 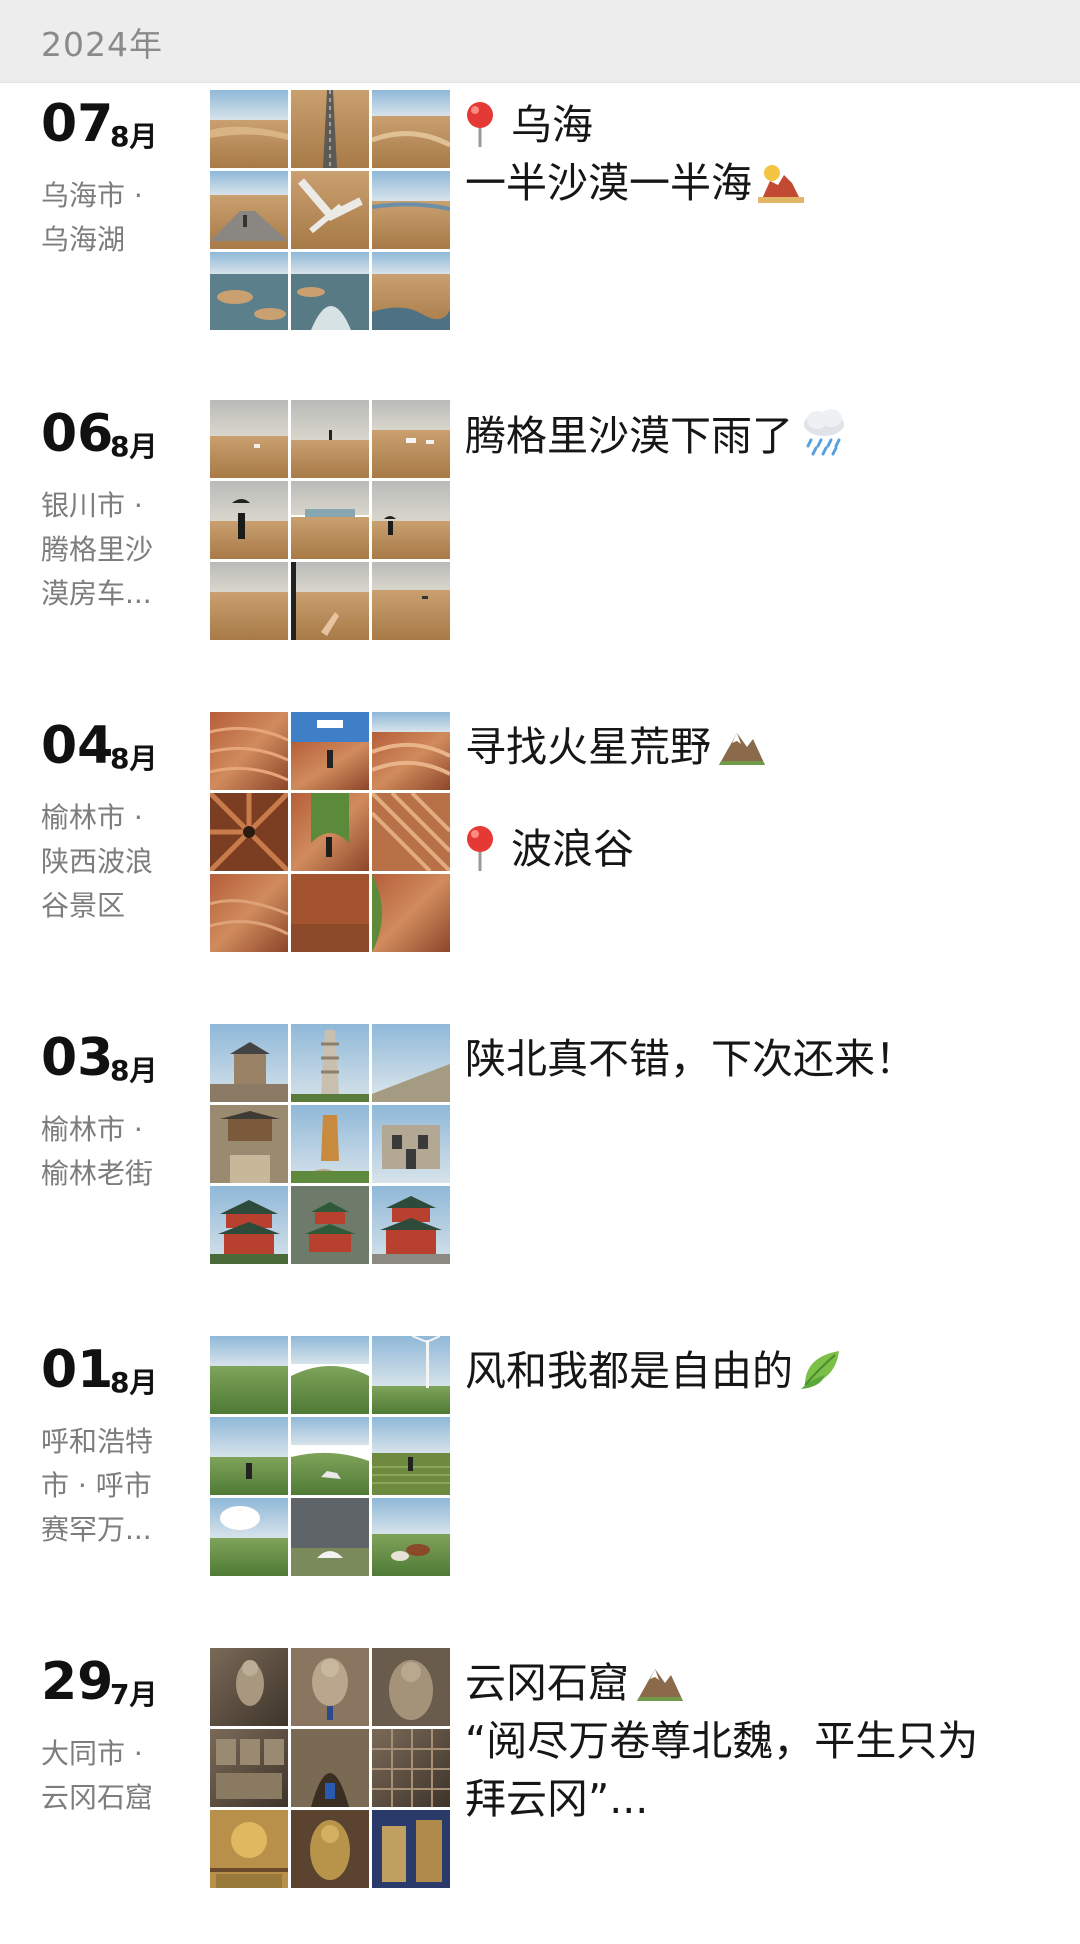 I want to click on mountain-icon, so click(x=660, y=1685).